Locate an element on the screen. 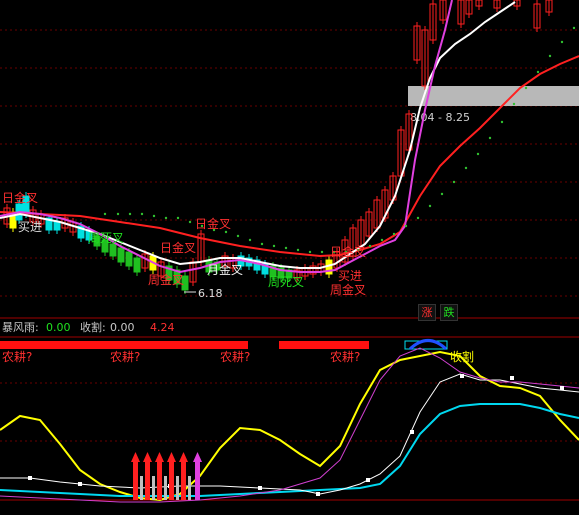 The image size is (579, 515). low-price-marker: 6.18 is located at coordinates (210, 293).